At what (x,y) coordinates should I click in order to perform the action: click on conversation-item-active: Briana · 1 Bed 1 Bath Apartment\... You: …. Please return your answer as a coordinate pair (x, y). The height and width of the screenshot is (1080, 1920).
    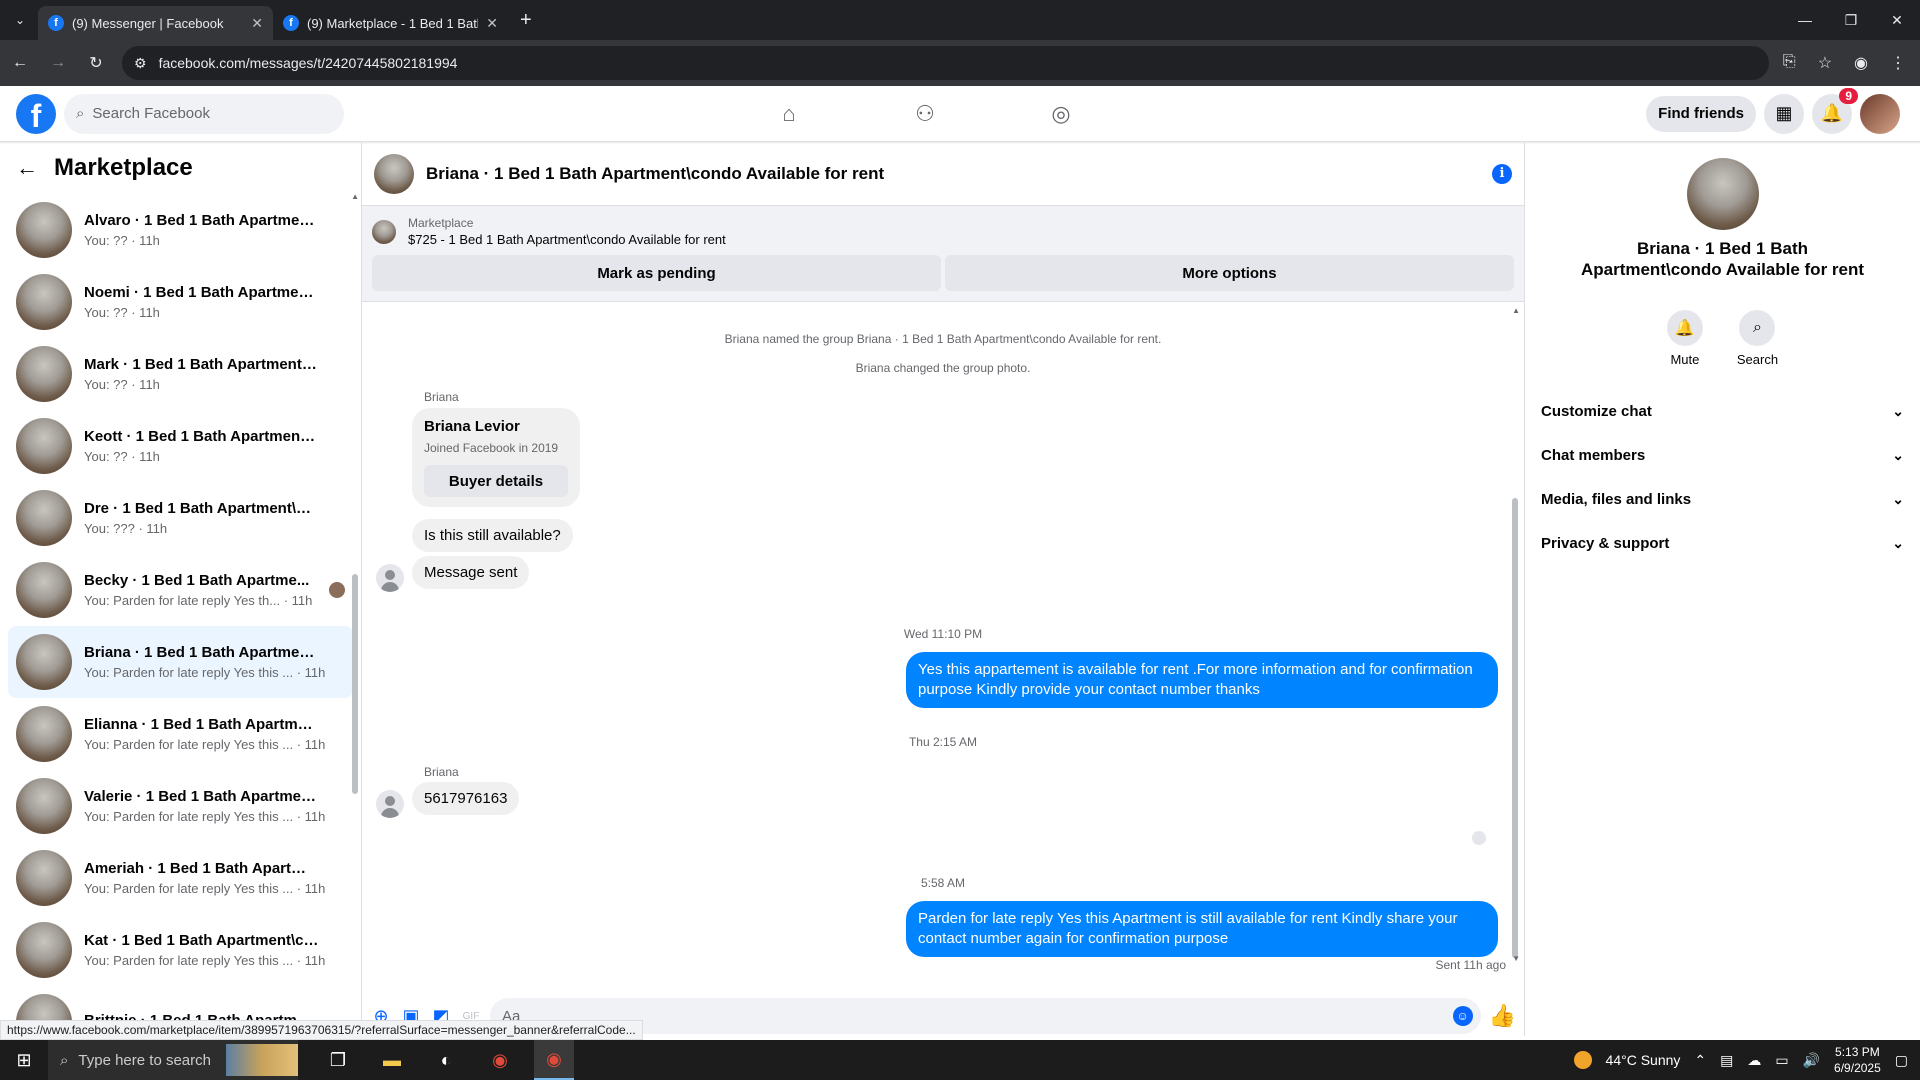
    Looking at the image, I should click on (180, 662).